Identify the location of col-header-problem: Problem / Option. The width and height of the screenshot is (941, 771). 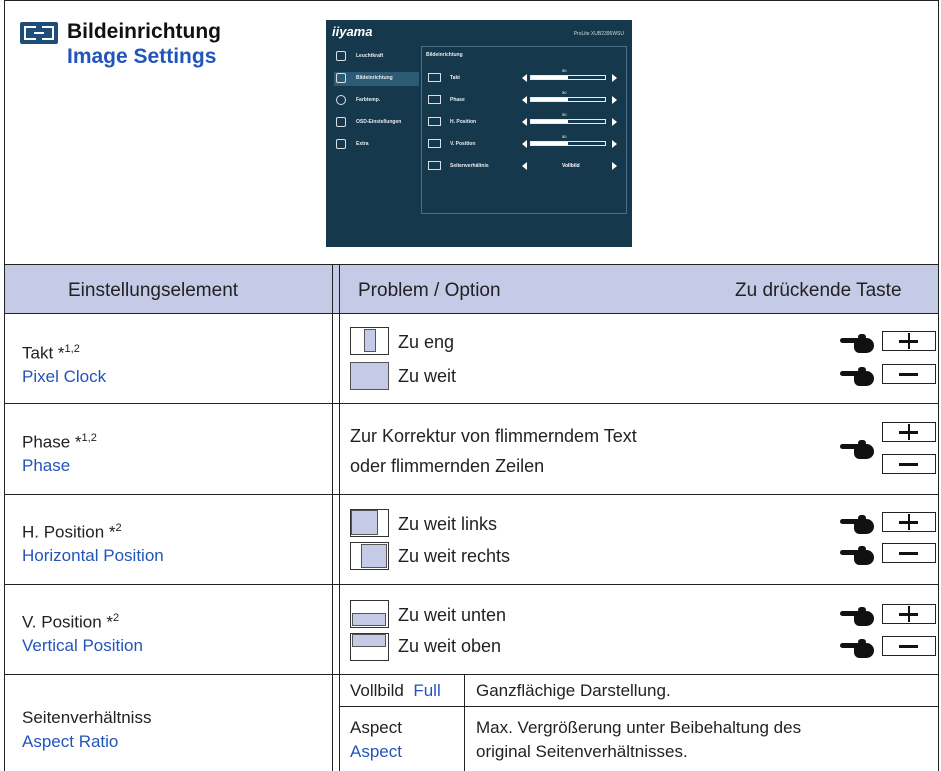
(429, 290).